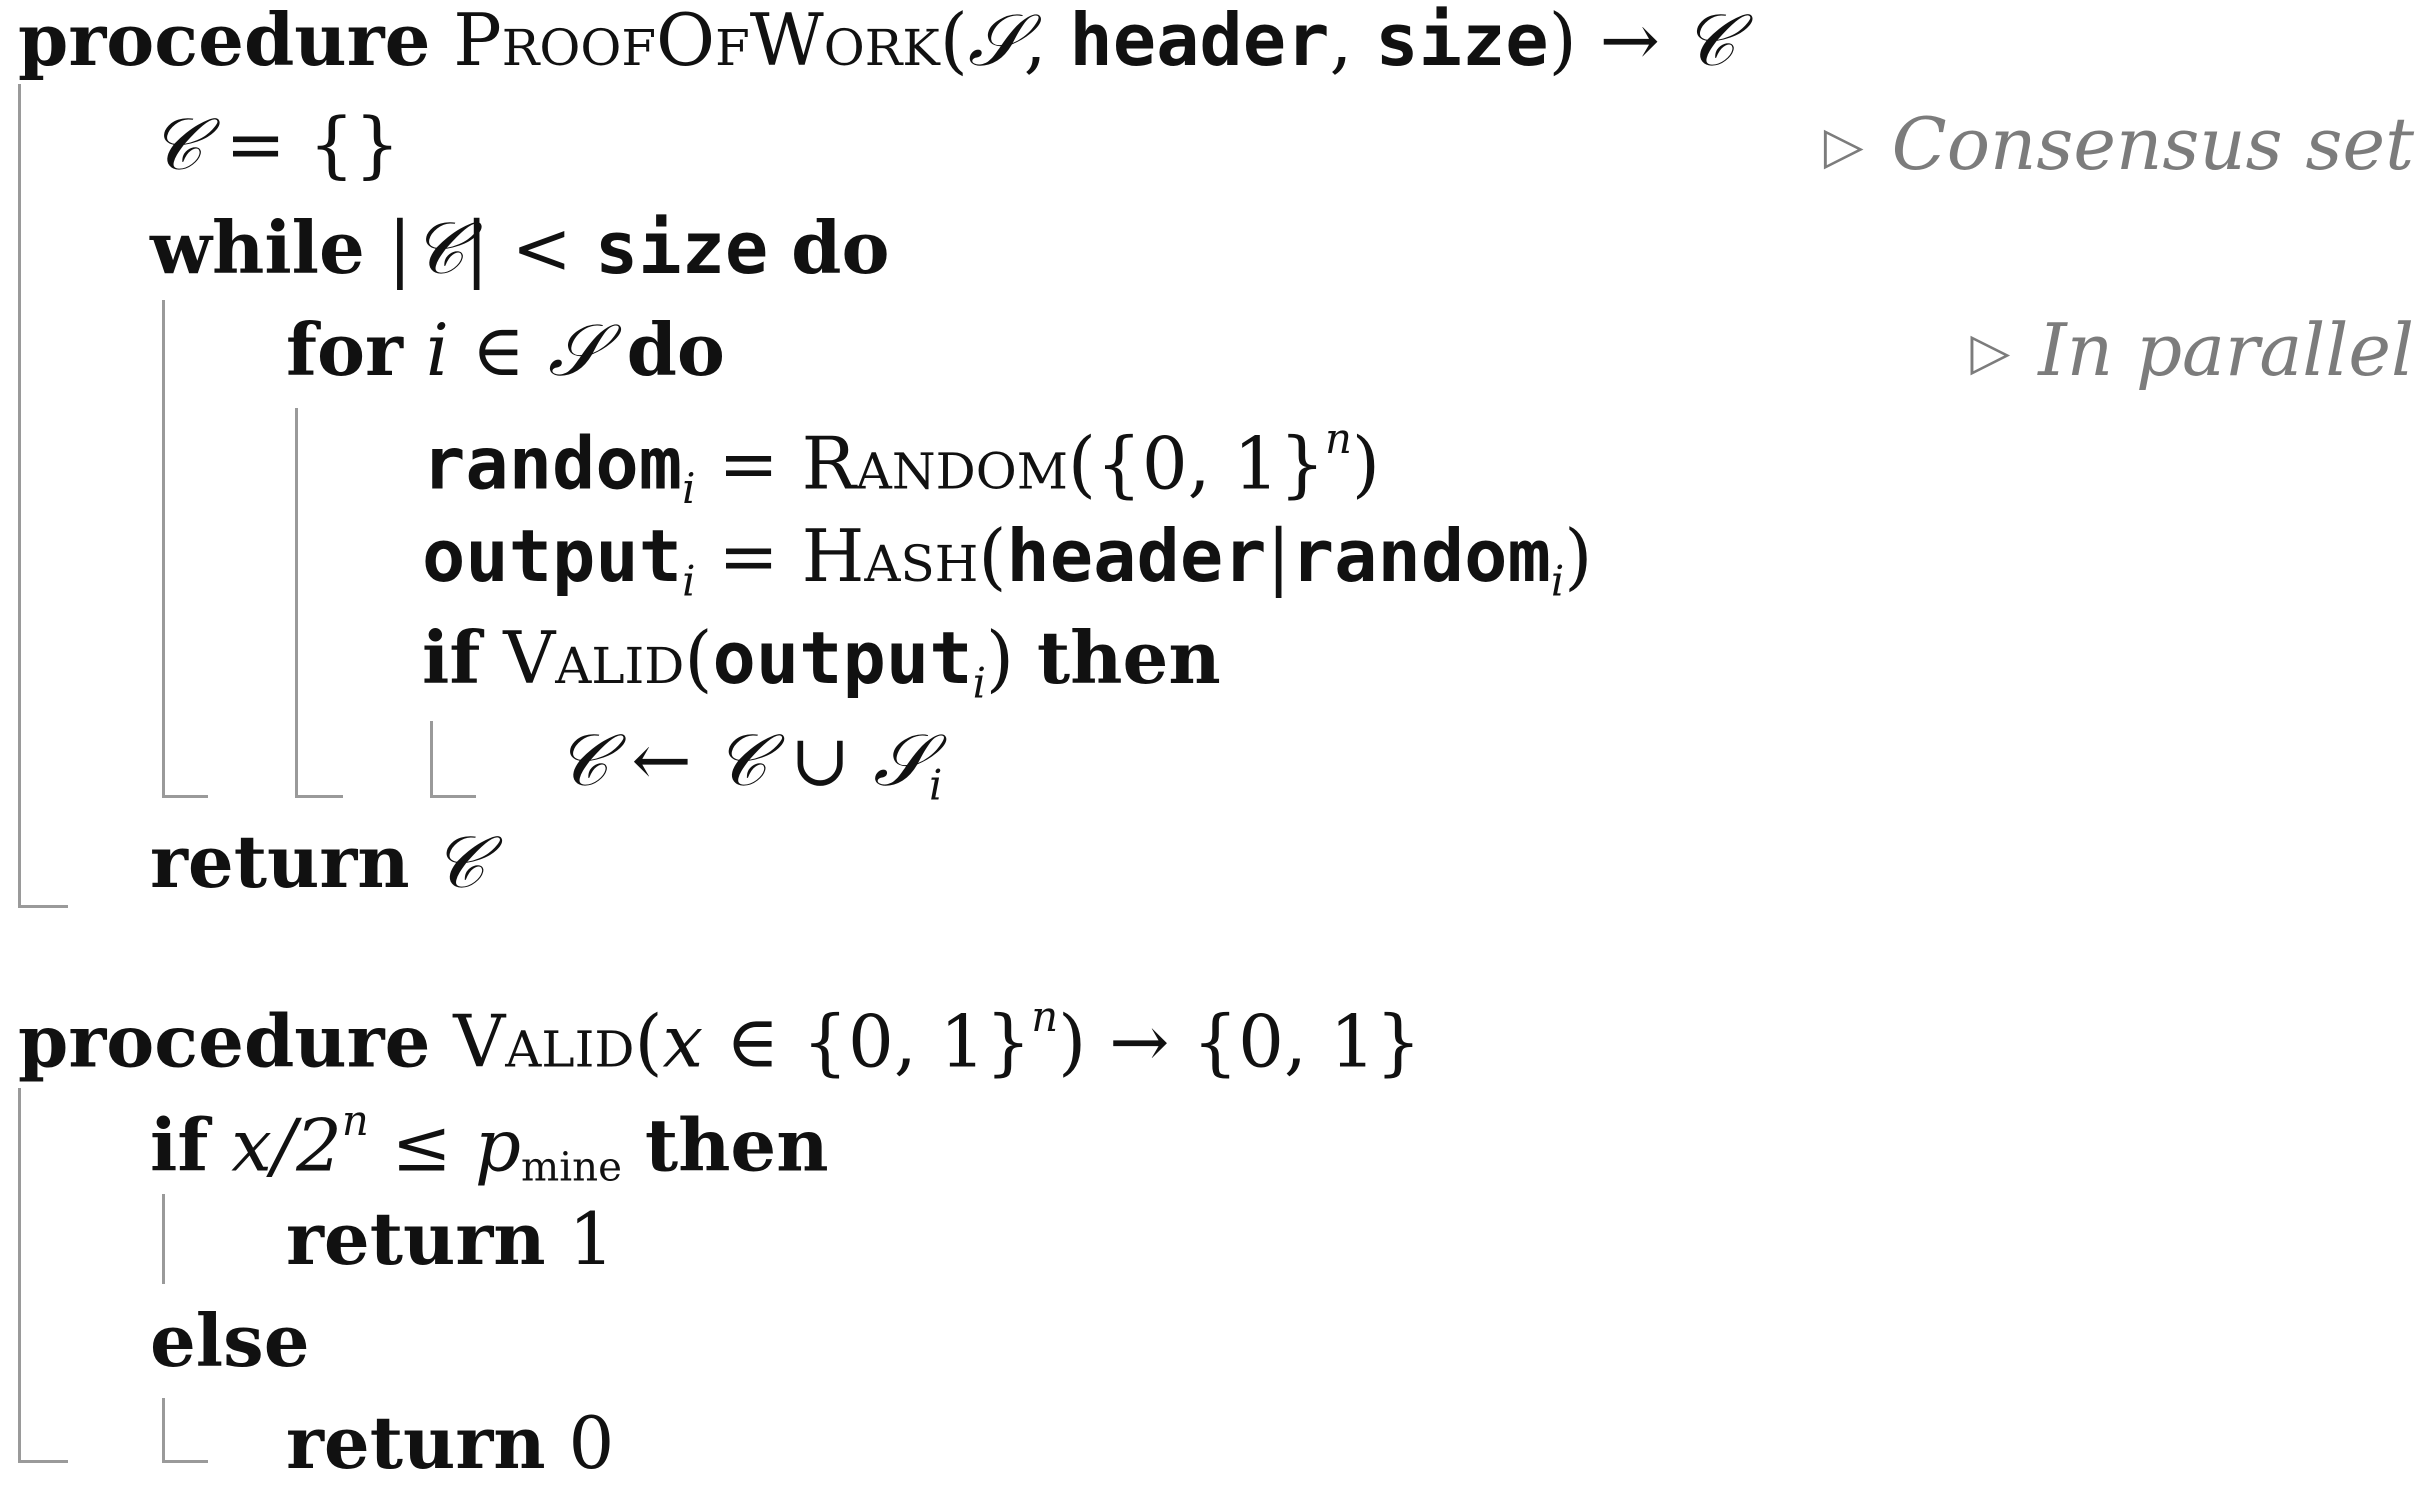 Image resolution: width=2434 pixels, height=1489 pixels. What do you see at coordinates (901, 760) in the screenshot?
I see `set-element: 𝒮` at bounding box center [901, 760].